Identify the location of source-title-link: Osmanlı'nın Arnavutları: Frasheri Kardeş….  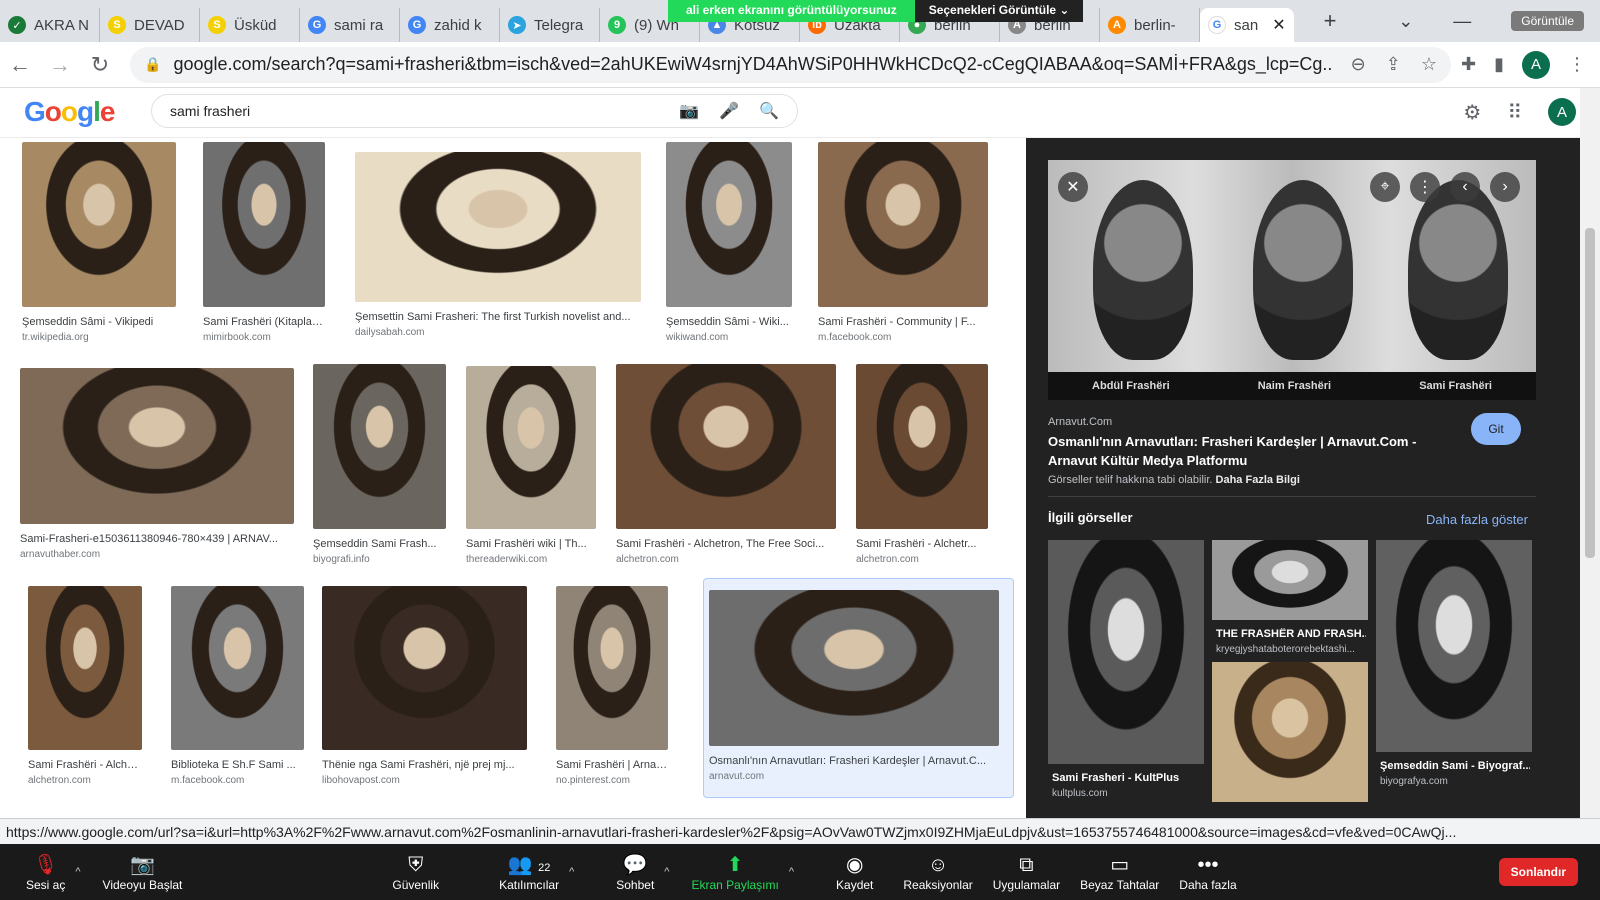
(1243, 451).